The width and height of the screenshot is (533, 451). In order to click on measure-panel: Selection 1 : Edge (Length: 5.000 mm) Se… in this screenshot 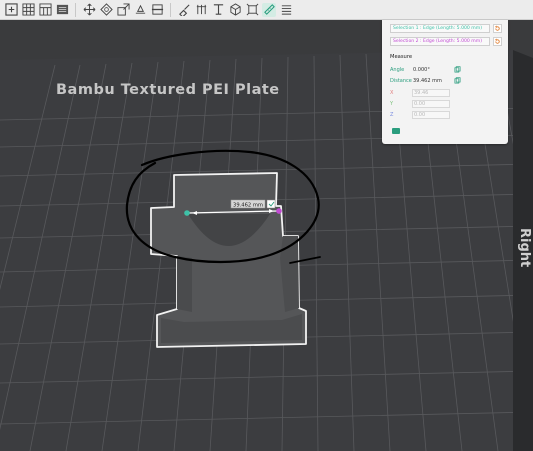, I will do `click(445, 82)`.